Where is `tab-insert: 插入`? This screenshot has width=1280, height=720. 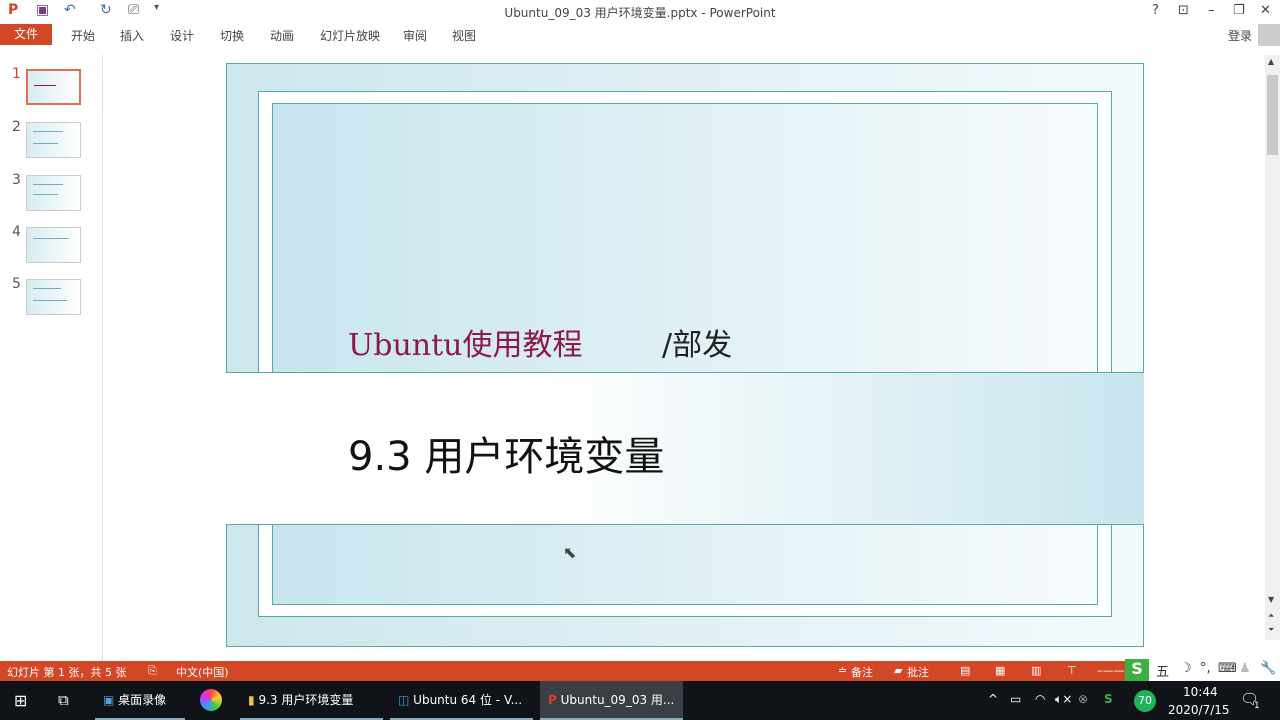
tab-insert: 插入 is located at coordinates (132, 35).